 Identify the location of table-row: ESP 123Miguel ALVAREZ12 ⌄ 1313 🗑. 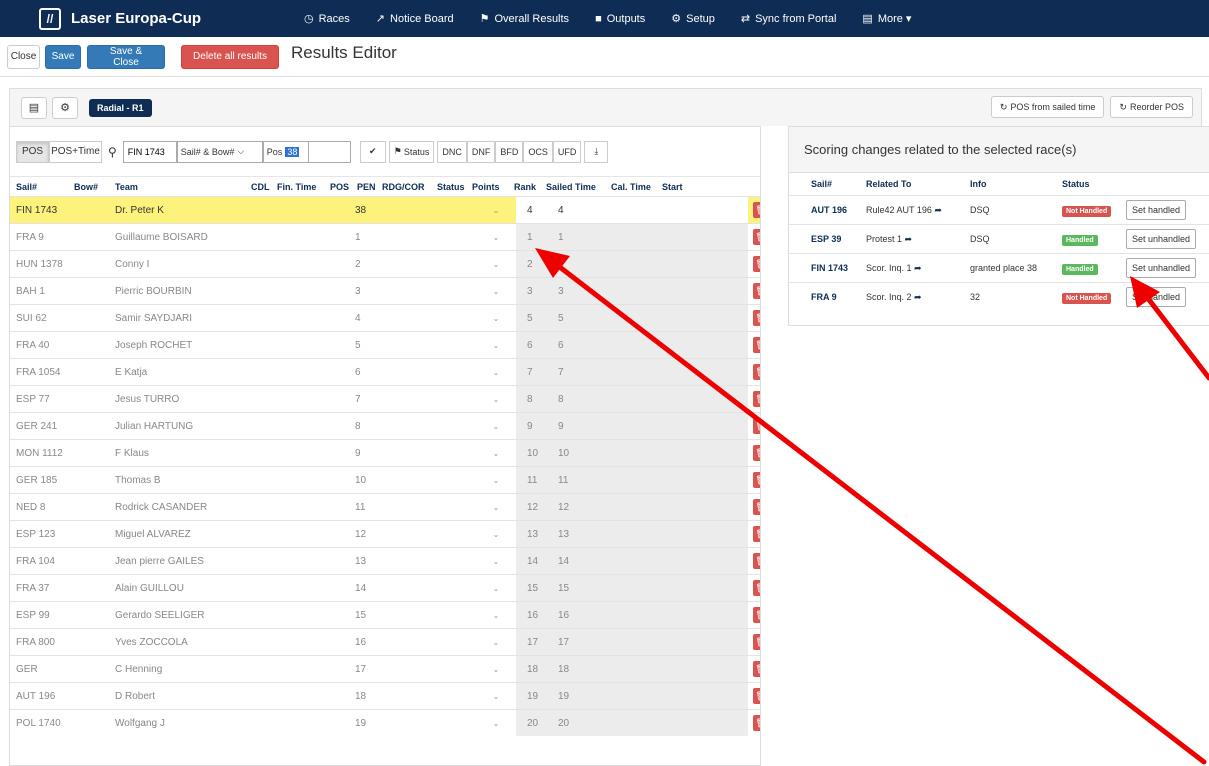
(385, 533).